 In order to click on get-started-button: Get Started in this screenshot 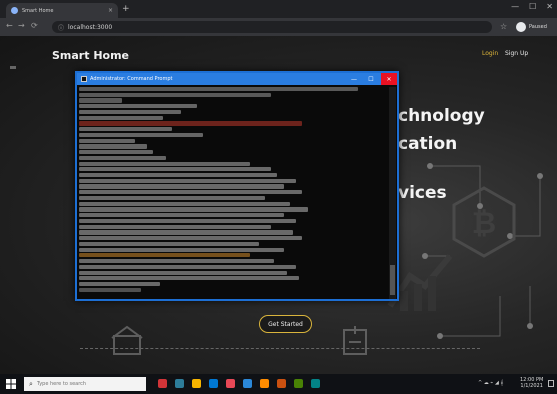, I will do `click(285, 324)`.